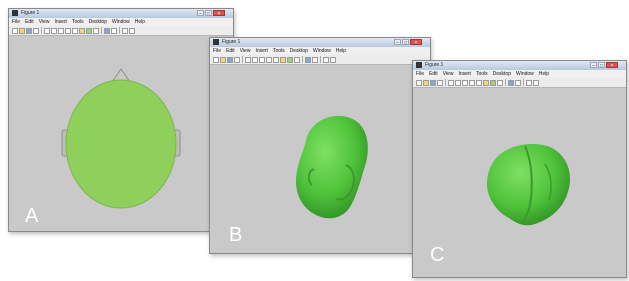  Describe the element at coordinates (437, 255) in the screenshot. I see `panel-label: C` at that location.